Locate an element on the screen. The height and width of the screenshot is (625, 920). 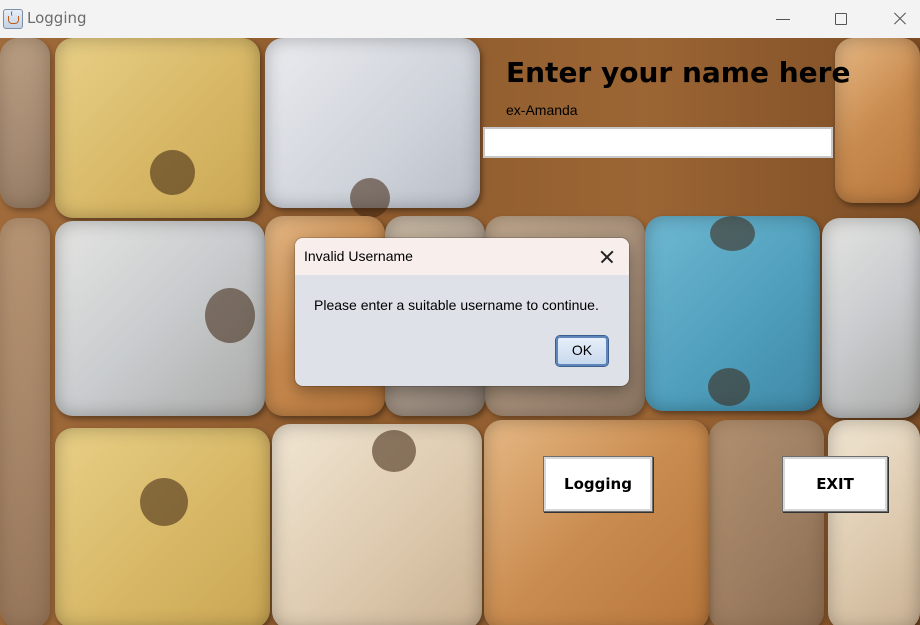
close-window-button is located at coordinates (895, 19).